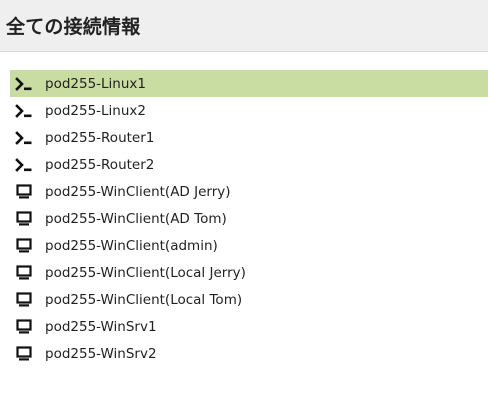  What do you see at coordinates (249, 110) in the screenshot?
I see `connection-item: pod255-Linux2` at bounding box center [249, 110].